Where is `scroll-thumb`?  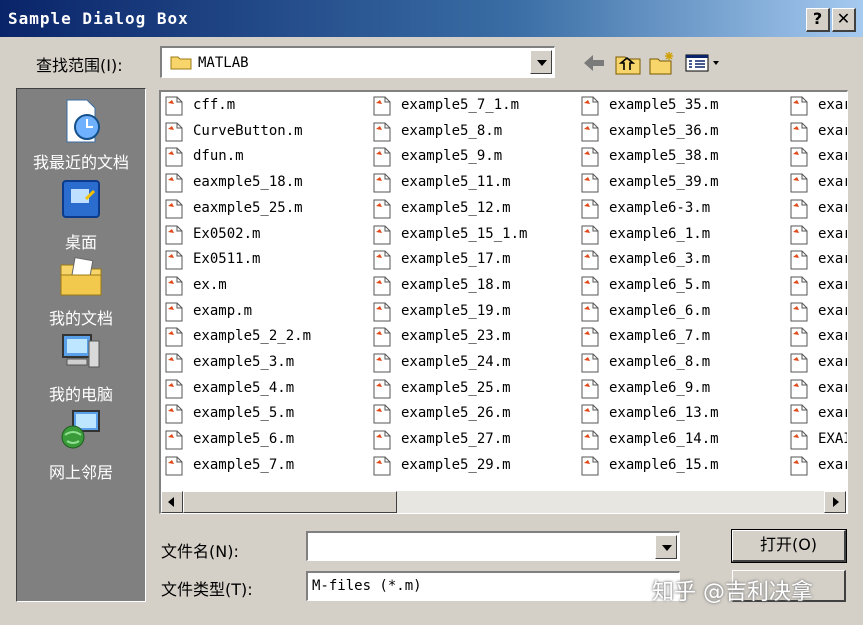 scroll-thumb is located at coordinates (290, 502).